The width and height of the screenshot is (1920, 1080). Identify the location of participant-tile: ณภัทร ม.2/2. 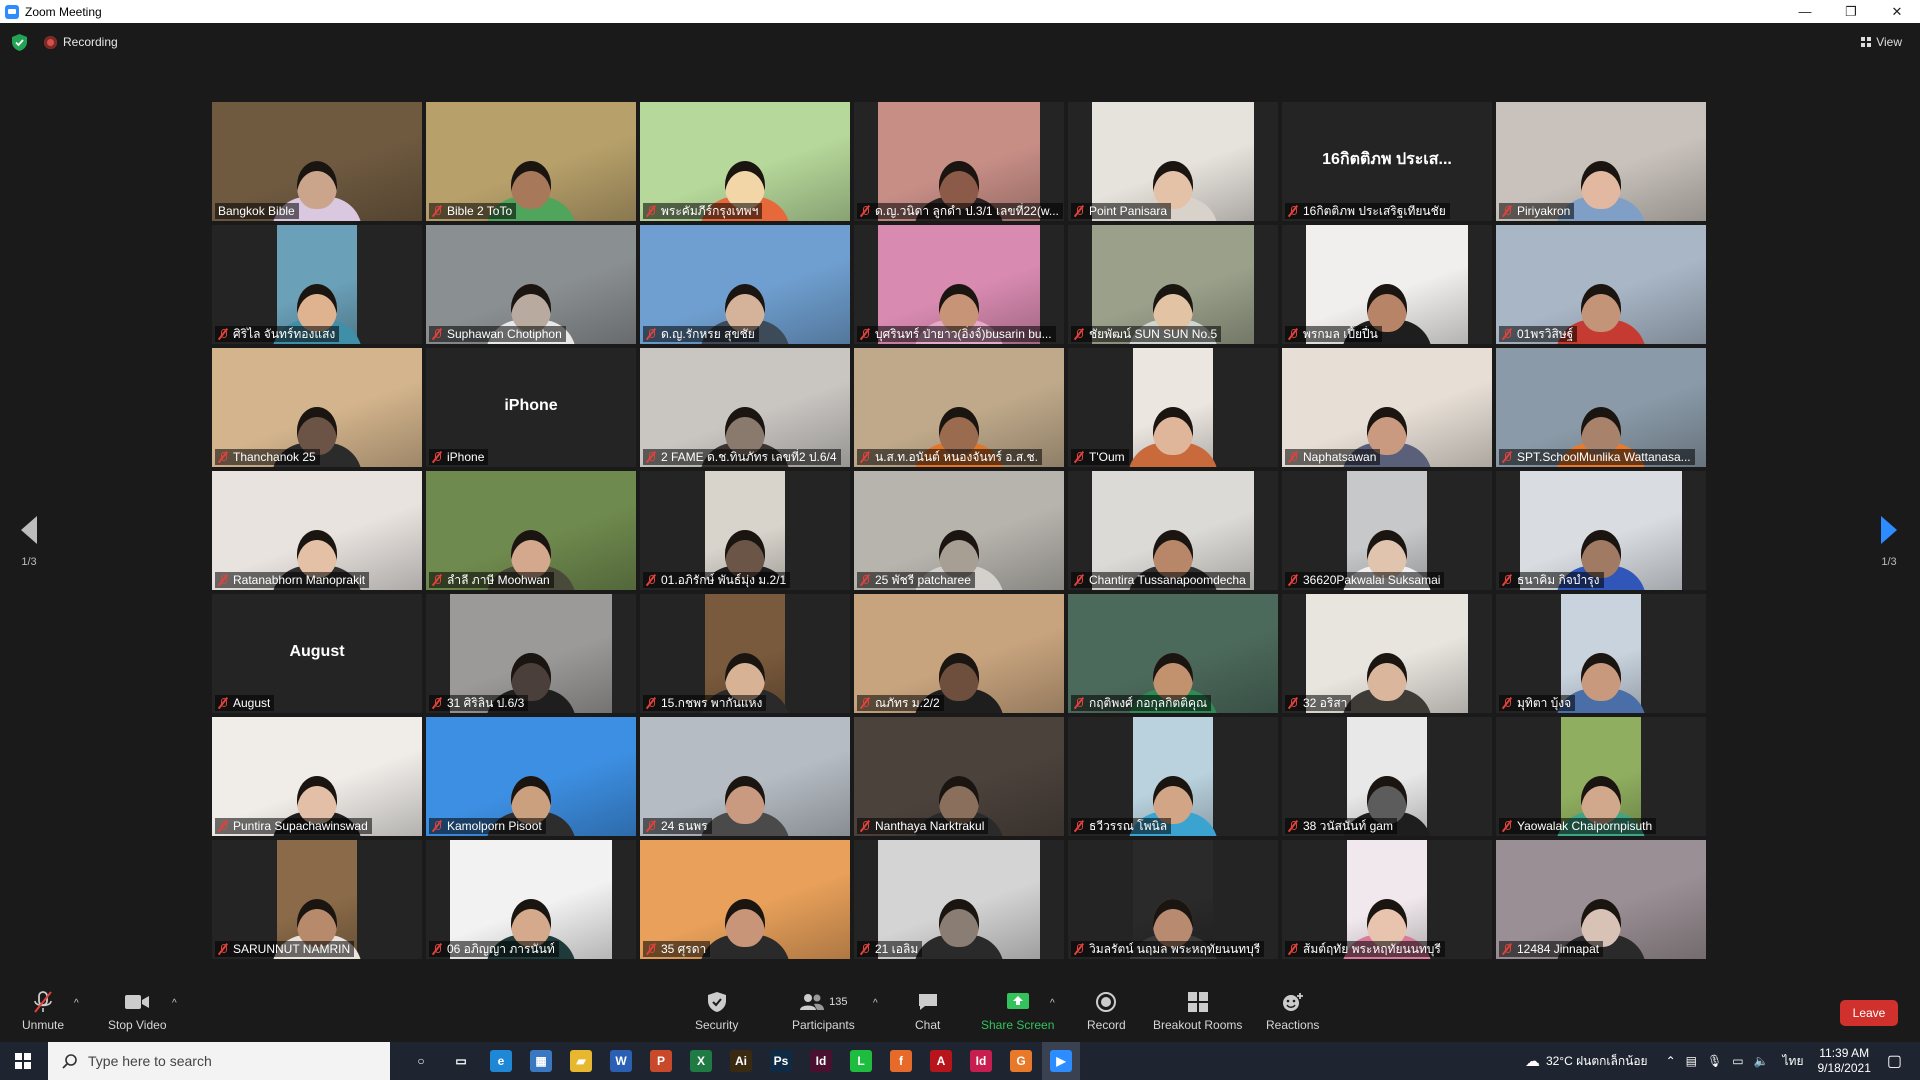
(959, 653).